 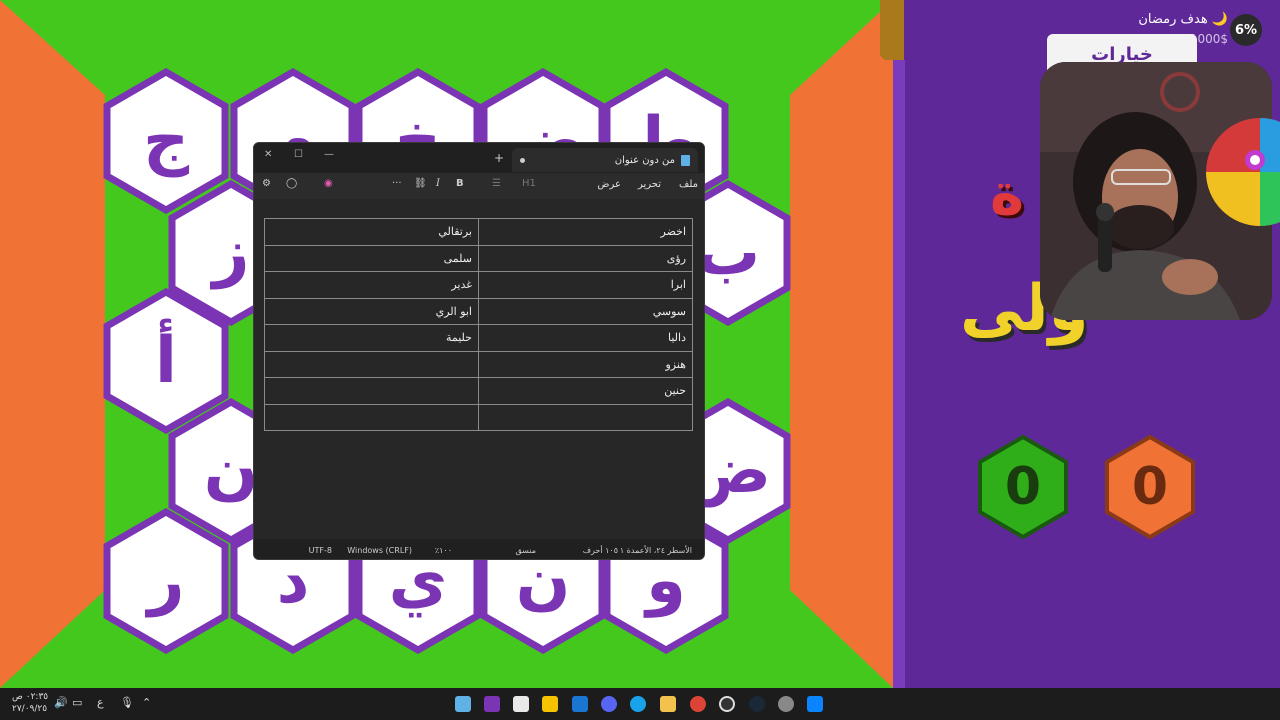 What do you see at coordinates (550, 704) in the screenshot?
I see `rockstar-taskbar-icon` at bounding box center [550, 704].